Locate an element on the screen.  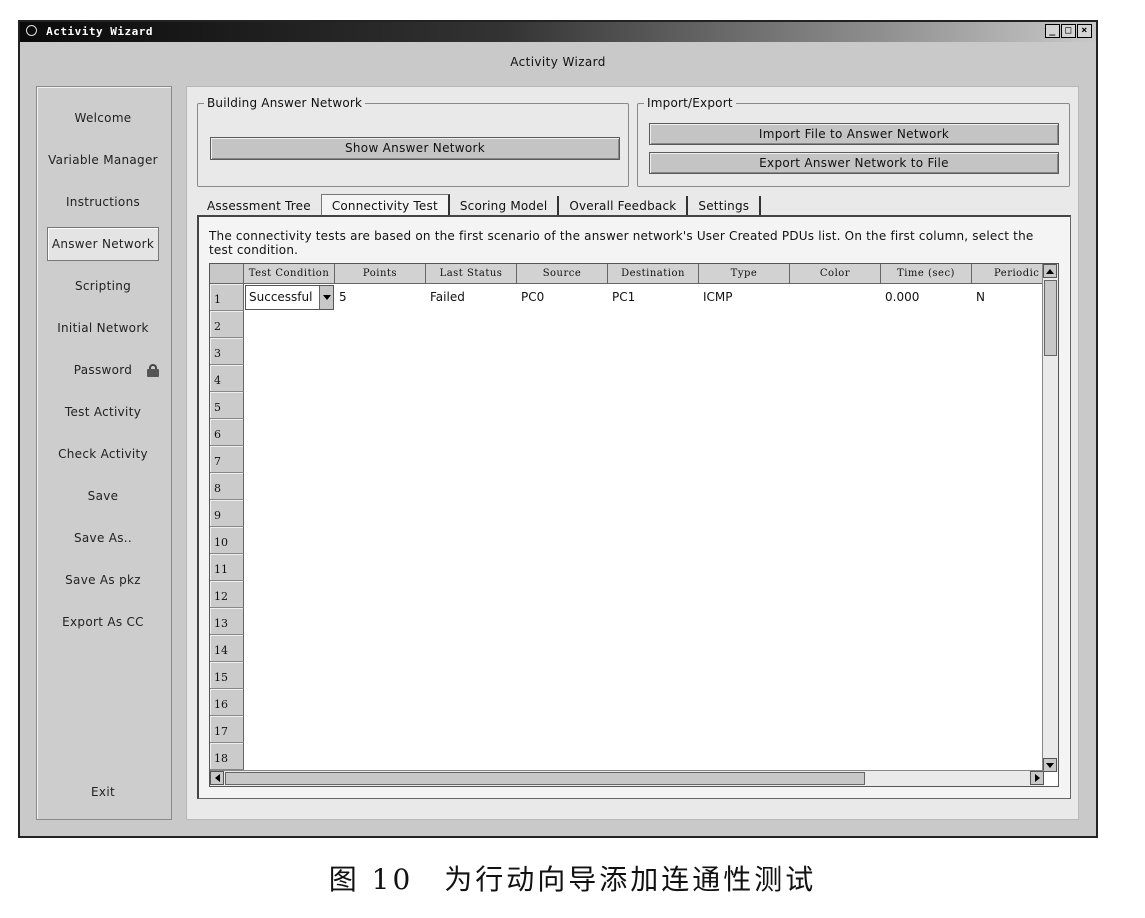
cell-source: PC0 is located at coordinates (530, 297).